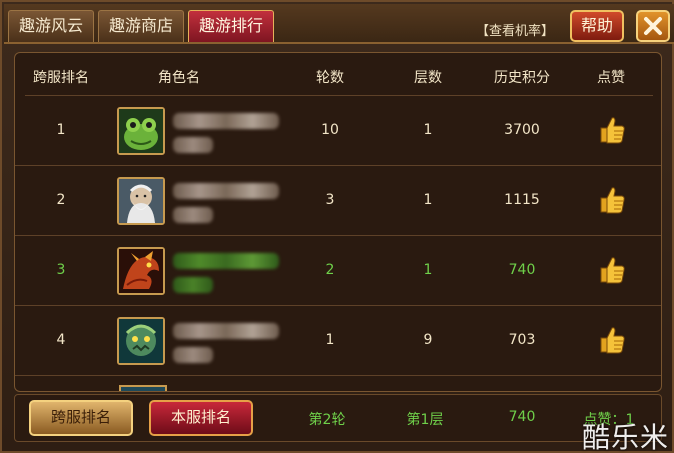  I want to click on table-row: 2 3 1 1115, so click(338, 201).